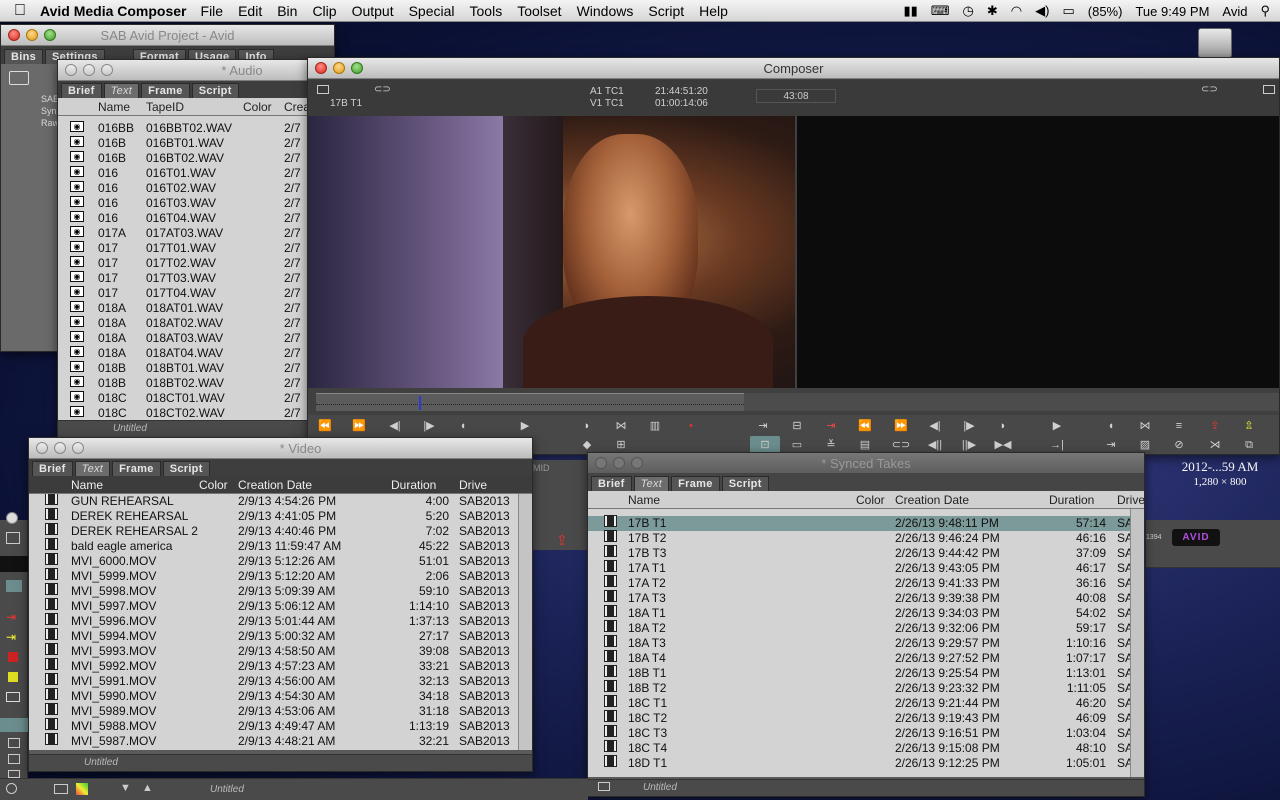  Describe the element at coordinates (486, 11) in the screenshot. I see `menu-tools: Tools` at that location.